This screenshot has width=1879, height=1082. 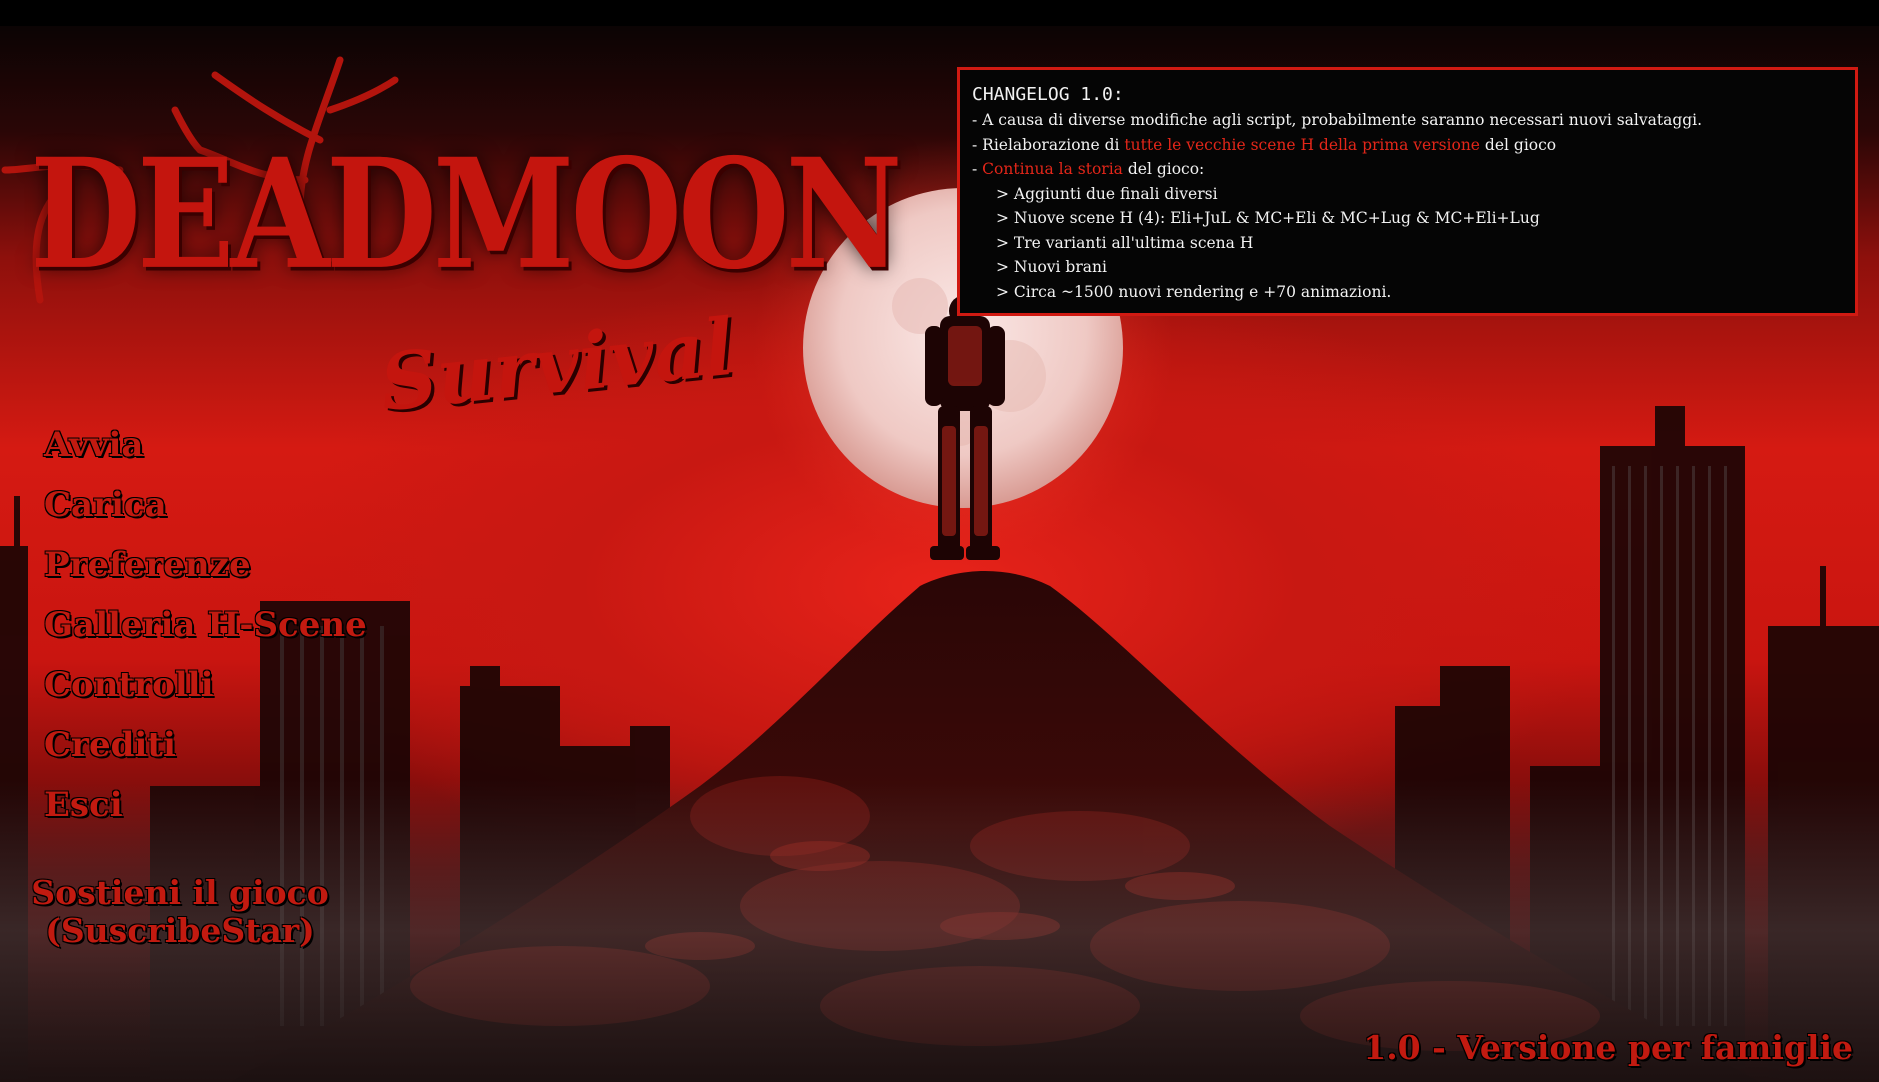 What do you see at coordinates (180, 930) in the screenshot?
I see `support-link-line2: (SuscribeStar)` at bounding box center [180, 930].